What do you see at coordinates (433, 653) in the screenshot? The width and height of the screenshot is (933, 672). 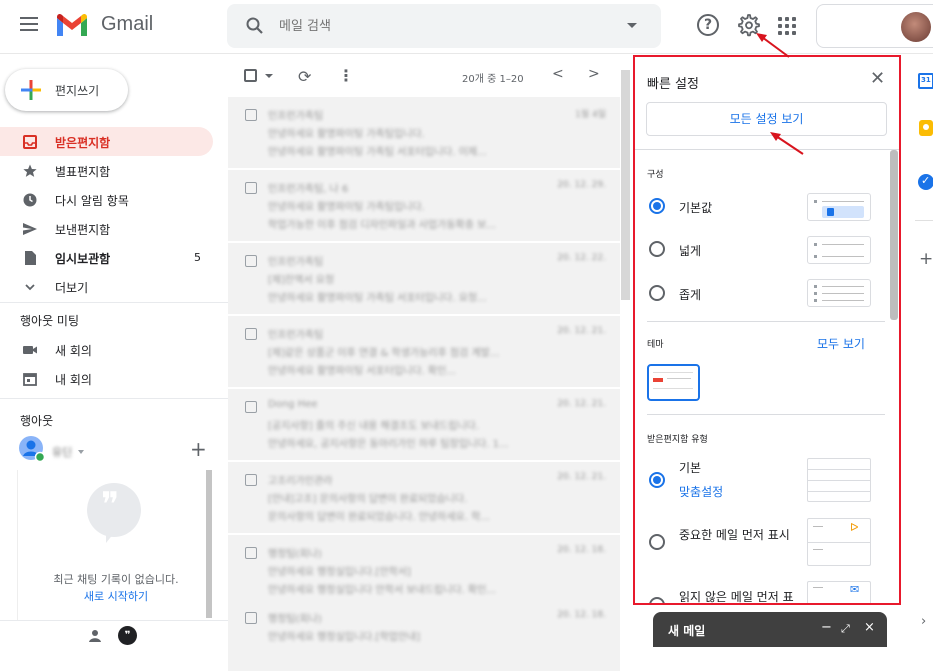 I see `email-snippet` at bounding box center [433, 653].